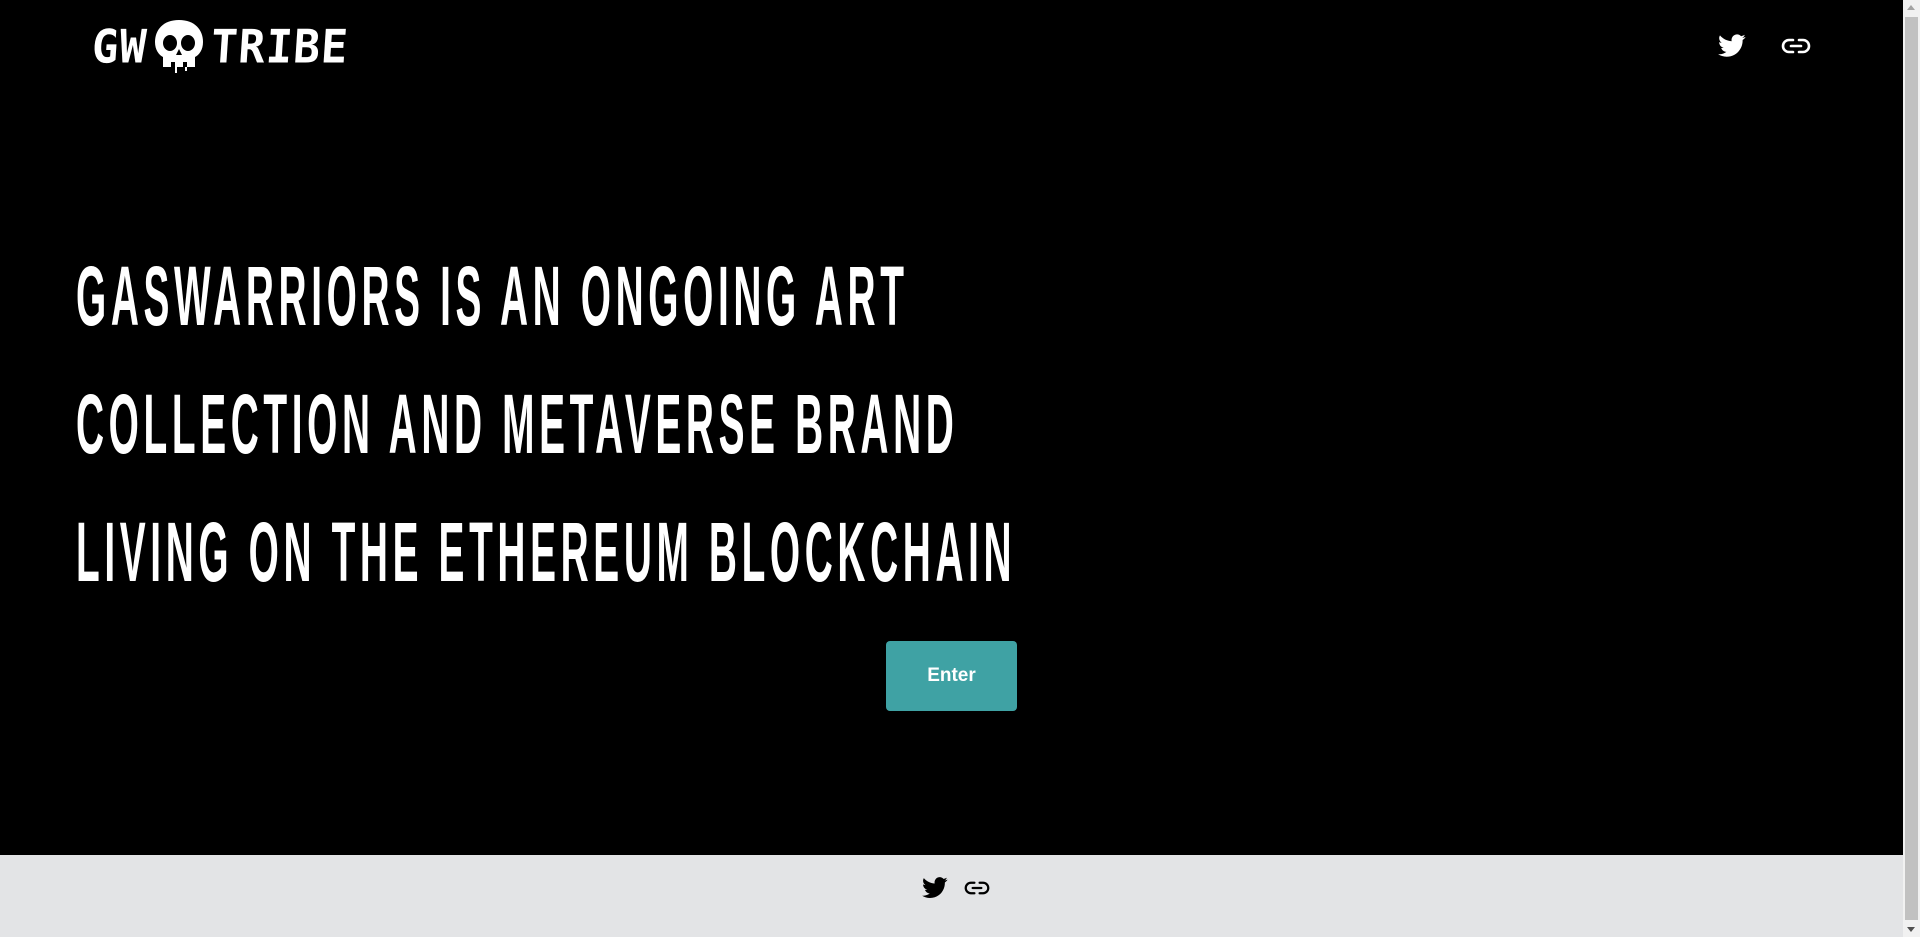 This screenshot has height=937, width=1920. Describe the element at coordinates (546, 552) in the screenshot. I see `hero-line-3: living on the ethereum blockchain` at that location.